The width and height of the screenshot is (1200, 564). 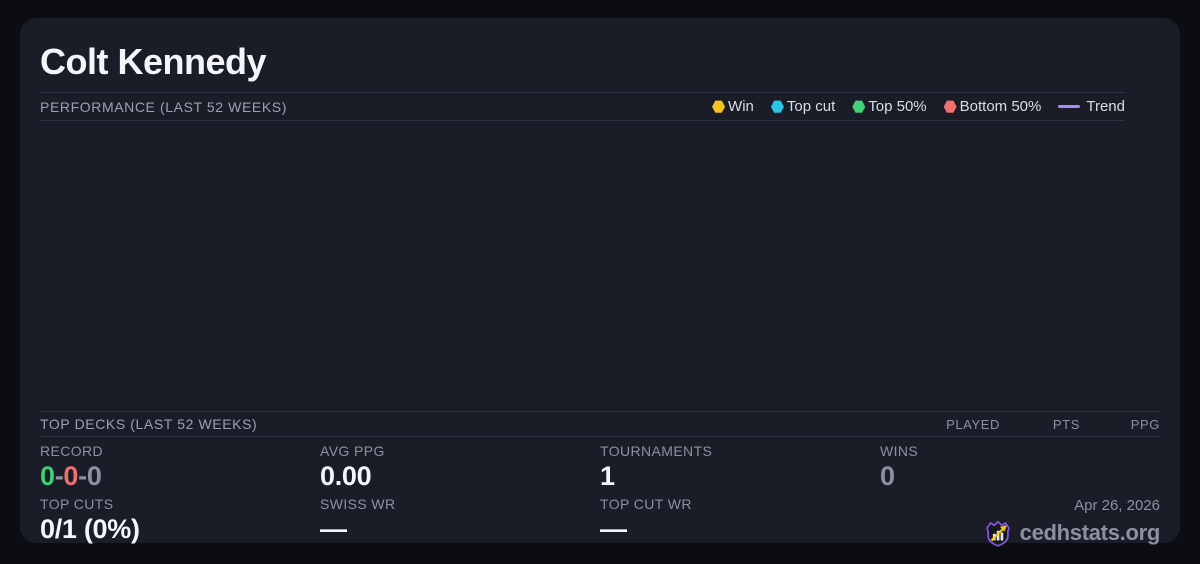 What do you see at coordinates (899, 451) in the screenshot?
I see `stat-wins-label: WINS` at bounding box center [899, 451].